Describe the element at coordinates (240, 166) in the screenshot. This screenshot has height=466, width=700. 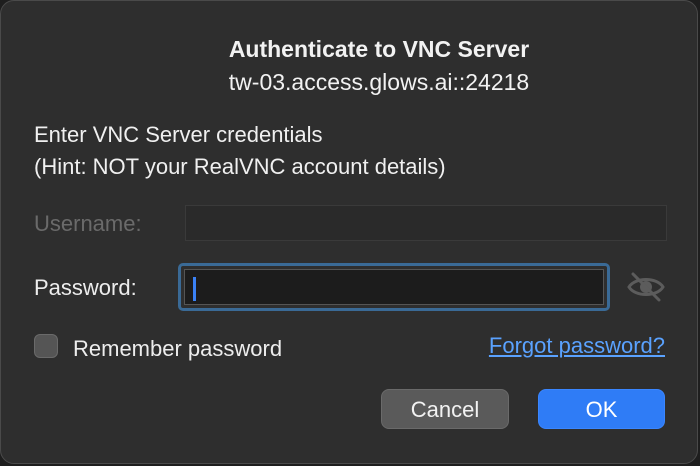
I see `prompt-line-2: (Hint: NOT your RealVNC account details)` at that location.